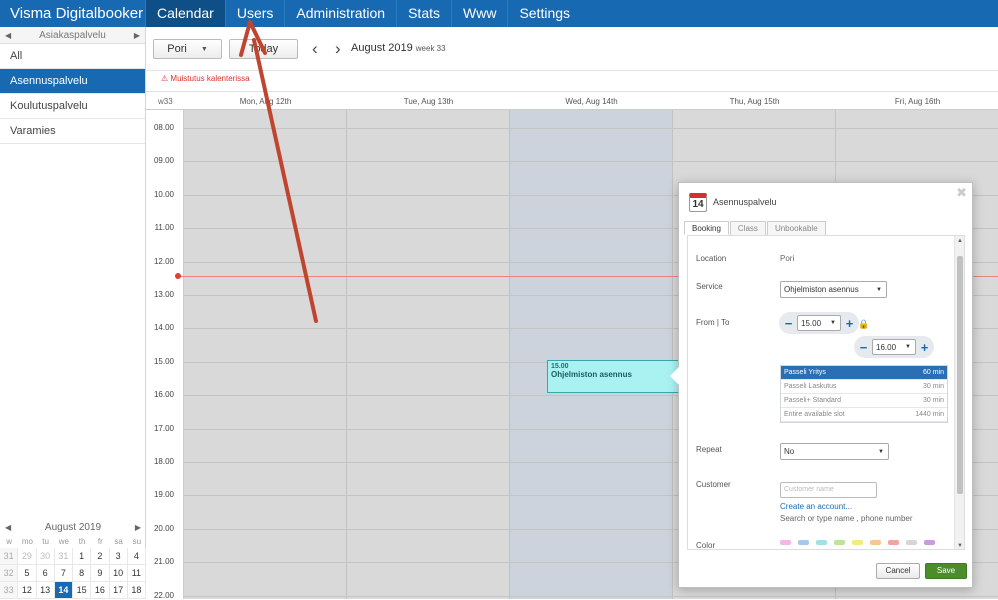 This screenshot has width=998, height=600. I want to click on to-time-select: 16.00 ▼, so click(894, 347).